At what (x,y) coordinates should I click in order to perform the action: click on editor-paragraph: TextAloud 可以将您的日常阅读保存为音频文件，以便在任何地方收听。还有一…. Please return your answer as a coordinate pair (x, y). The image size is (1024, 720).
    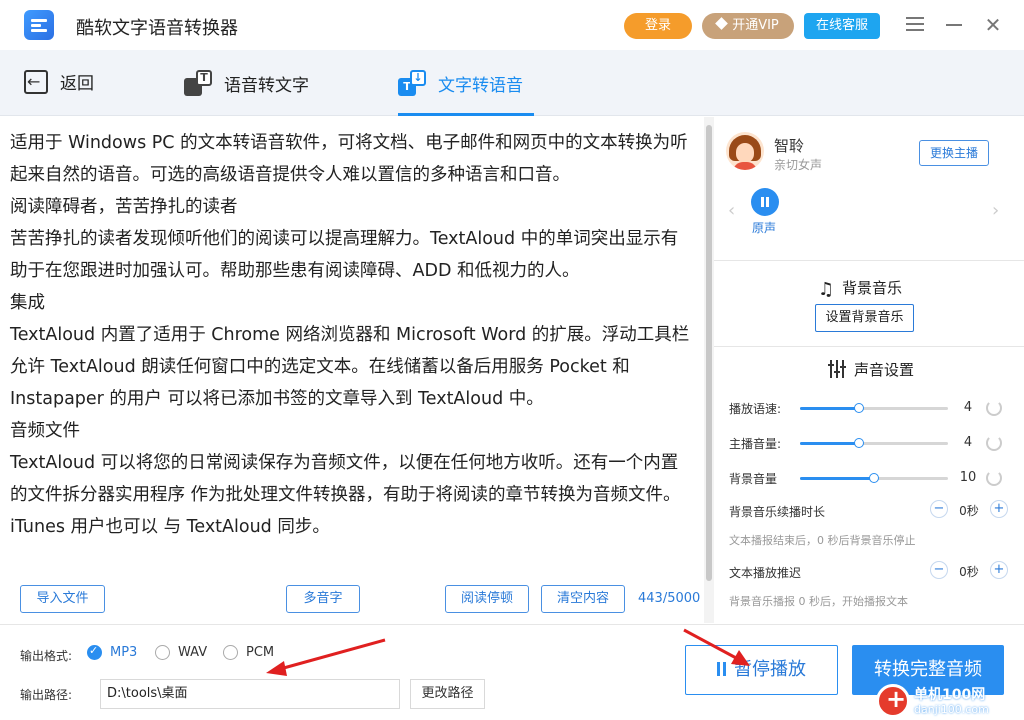
    Looking at the image, I should click on (345, 495).